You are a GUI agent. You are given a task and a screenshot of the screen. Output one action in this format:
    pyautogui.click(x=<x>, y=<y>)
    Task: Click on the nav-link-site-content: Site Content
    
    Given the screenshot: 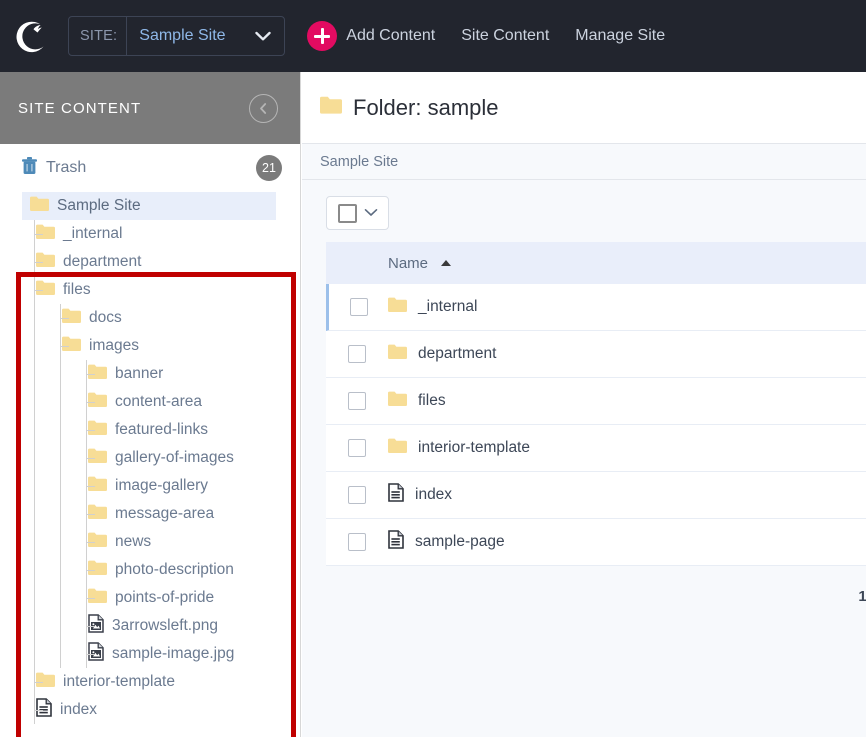 What is the action you would take?
    pyautogui.click(x=505, y=36)
    